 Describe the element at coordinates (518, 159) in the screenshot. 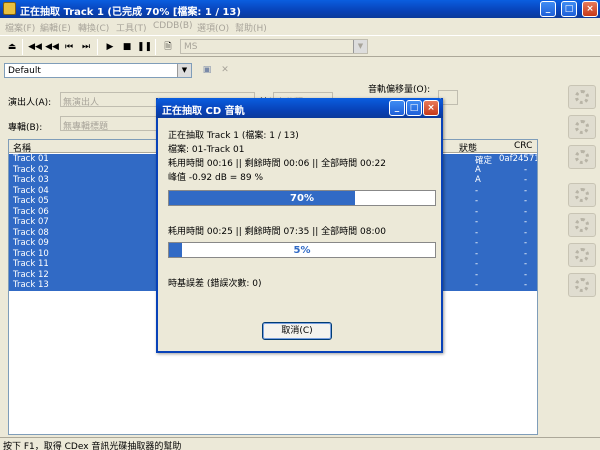

I see `track-crc: 0af24571` at that location.